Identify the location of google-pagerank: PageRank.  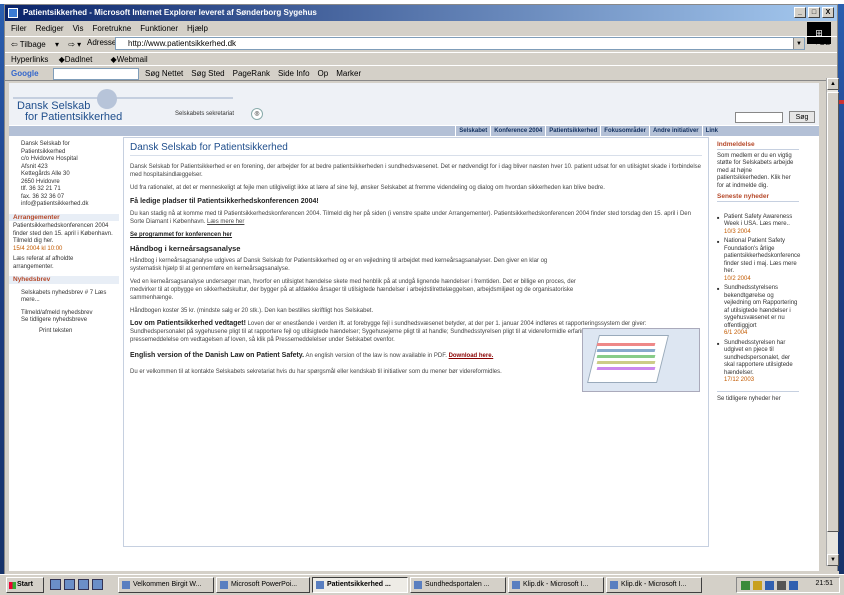
(251, 73).